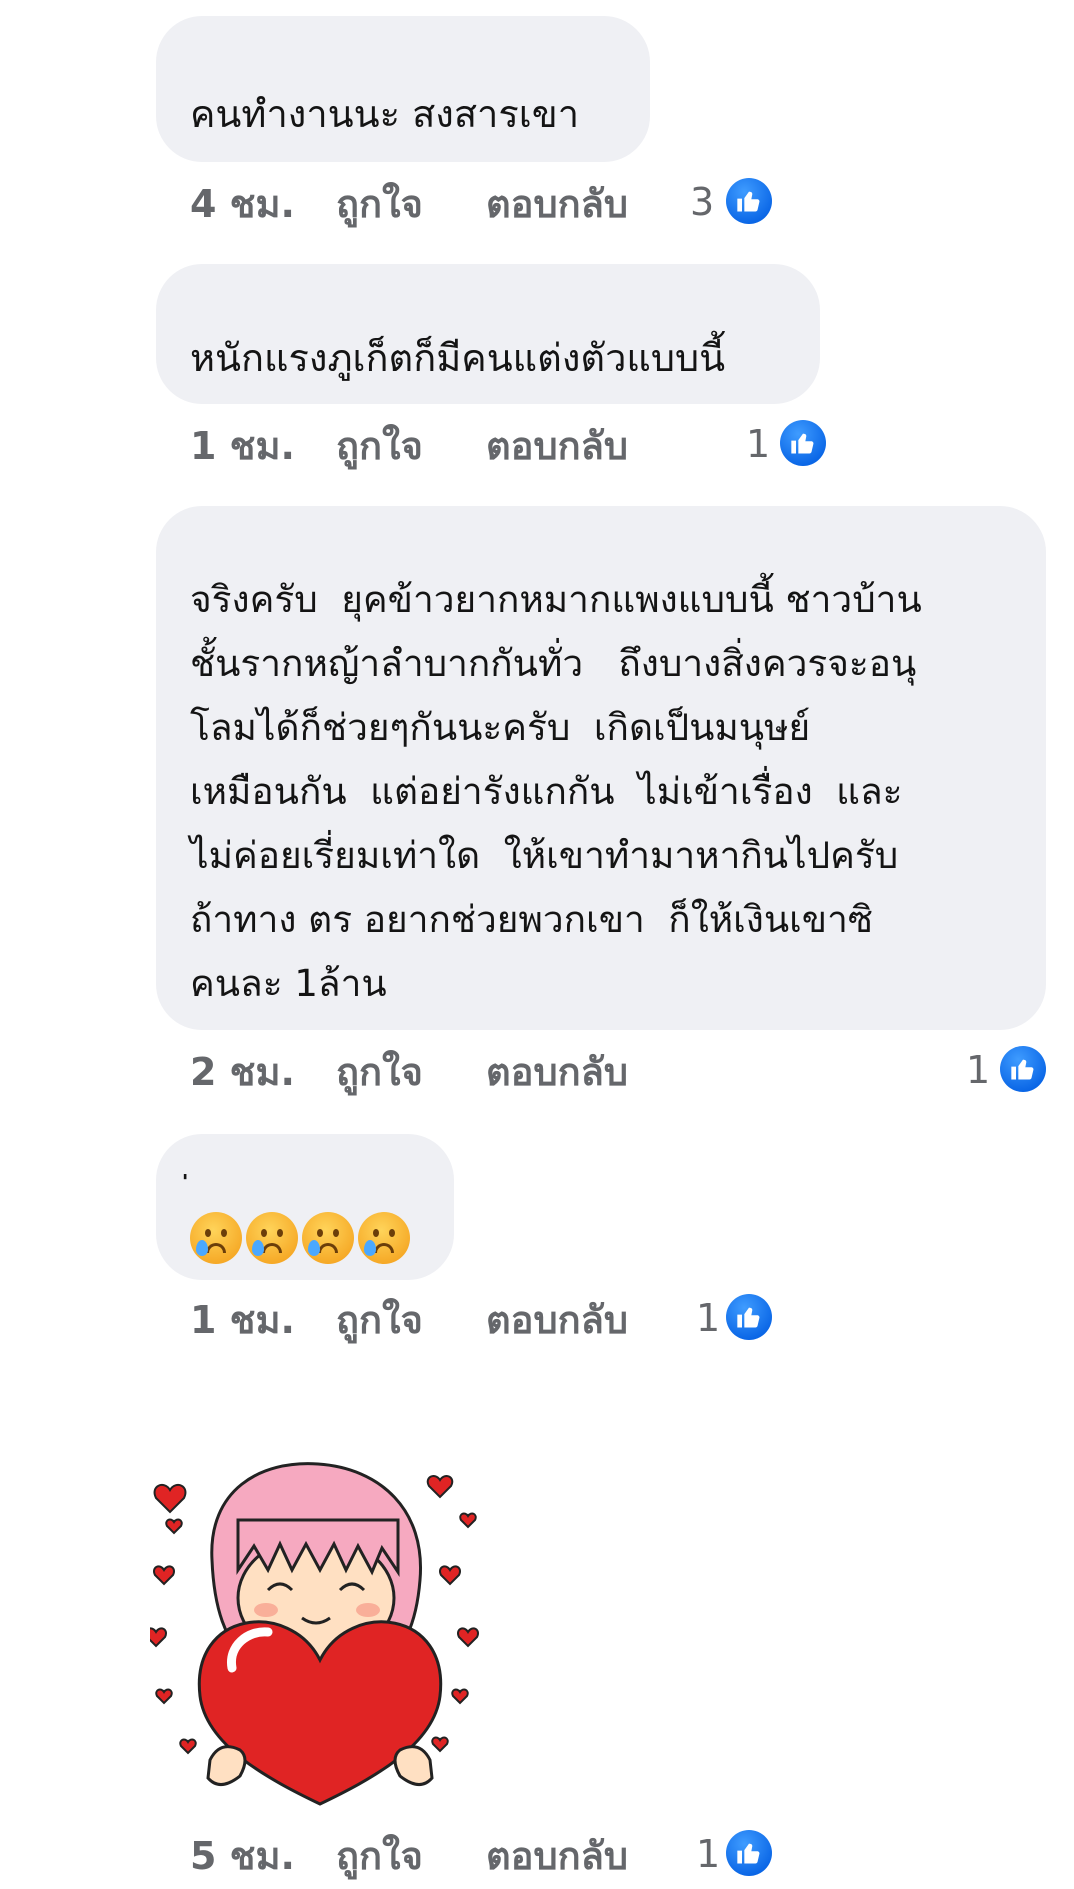 This screenshot has width=1074, height=1889. What do you see at coordinates (630, 1072) in the screenshot?
I see `comment-actions: 2 ชม. ถูกใจ ตอบกลับ` at bounding box center [630, 1072].